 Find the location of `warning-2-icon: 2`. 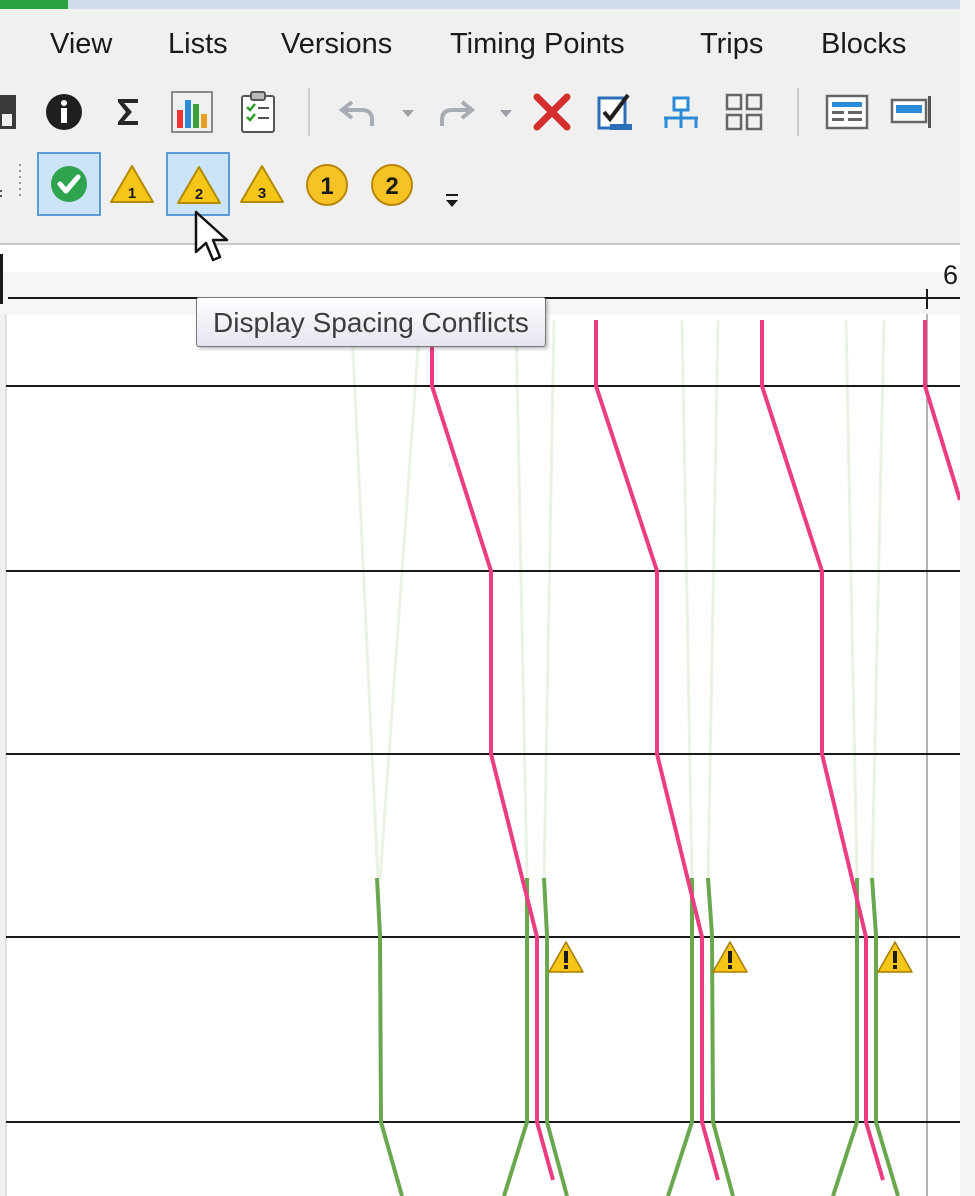

warning-2-icon: 2 is located at coordinates (199, 185).